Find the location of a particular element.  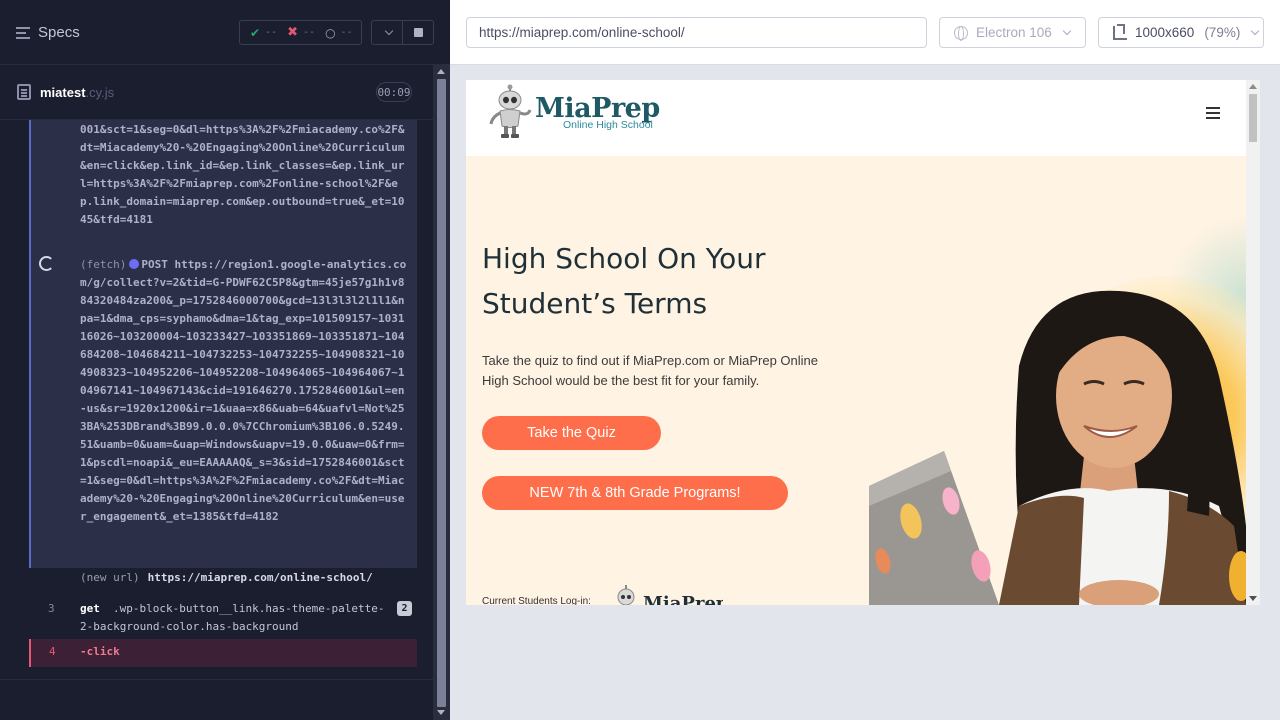

x-icon: ✖ is located at coordinates (293, 32).